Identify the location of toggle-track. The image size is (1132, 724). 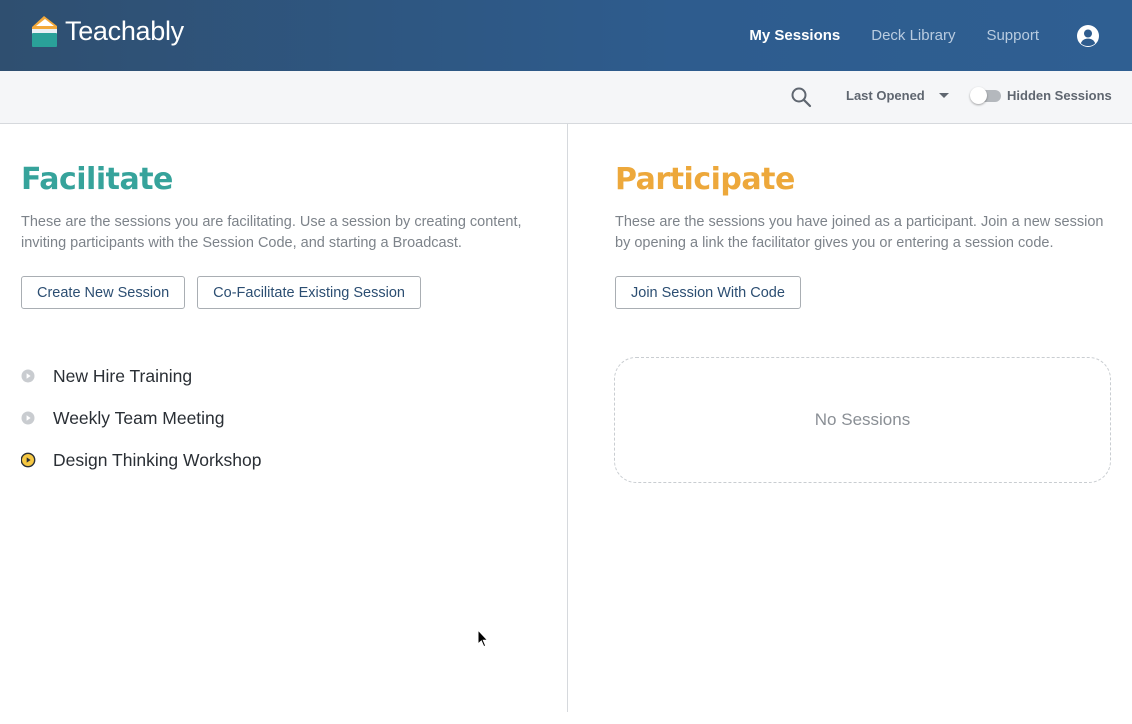
(985, 95).